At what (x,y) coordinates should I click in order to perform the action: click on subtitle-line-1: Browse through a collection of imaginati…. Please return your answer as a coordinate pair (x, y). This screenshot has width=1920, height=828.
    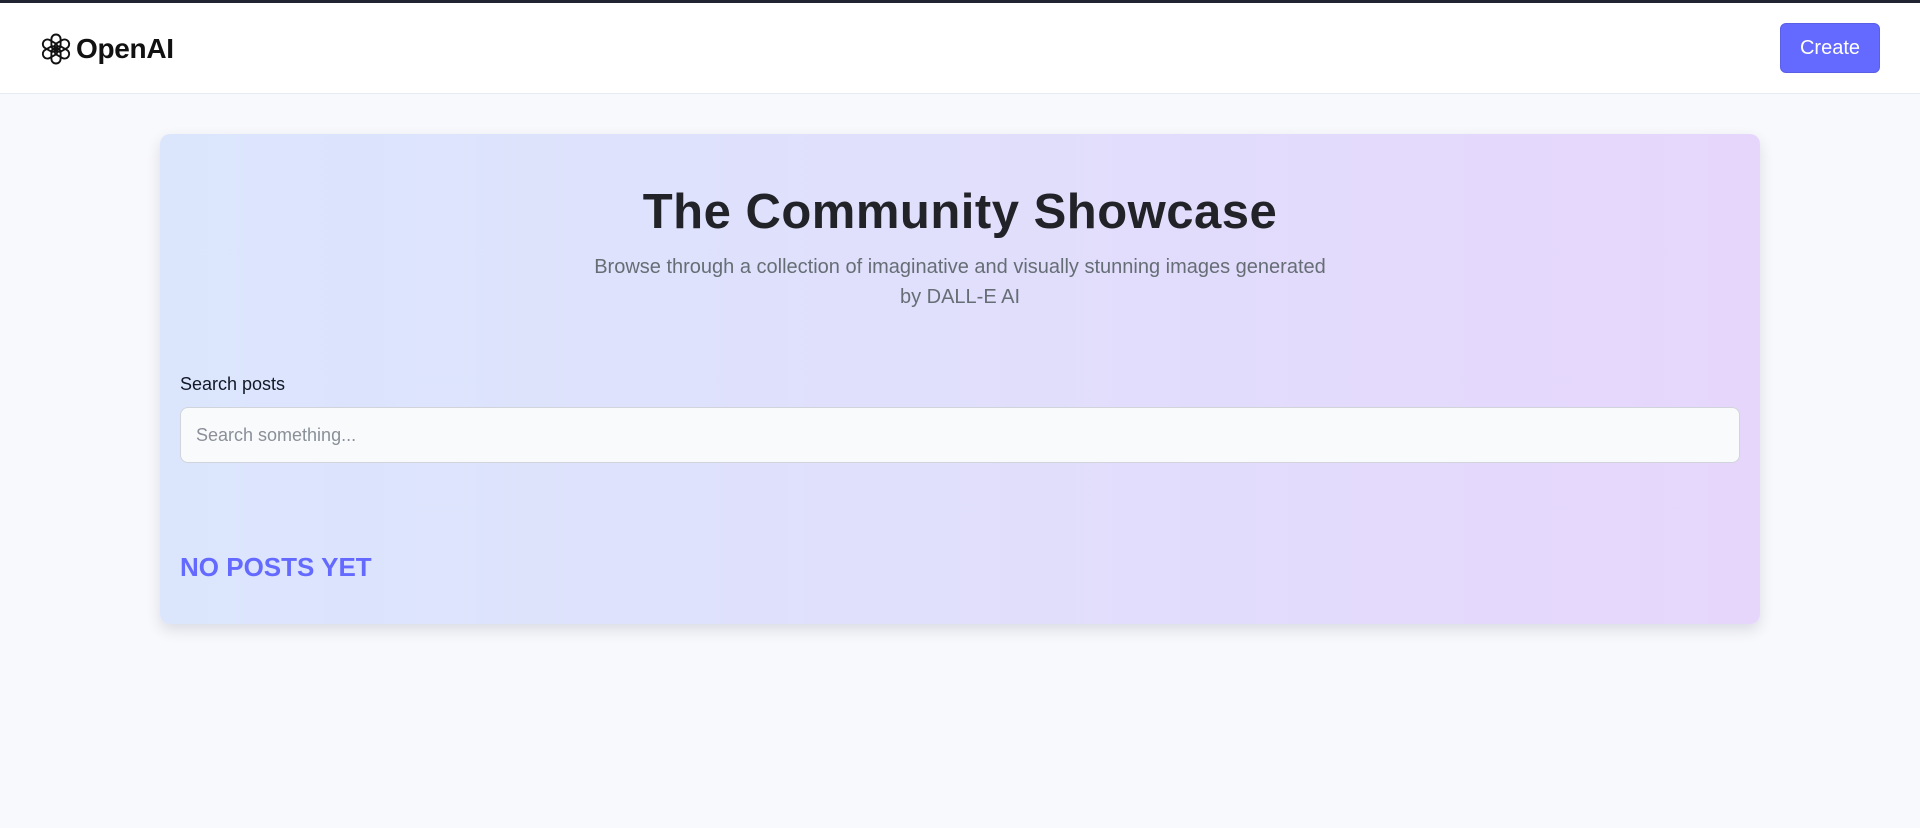
    Looking at the image, I should click on (960, 267).